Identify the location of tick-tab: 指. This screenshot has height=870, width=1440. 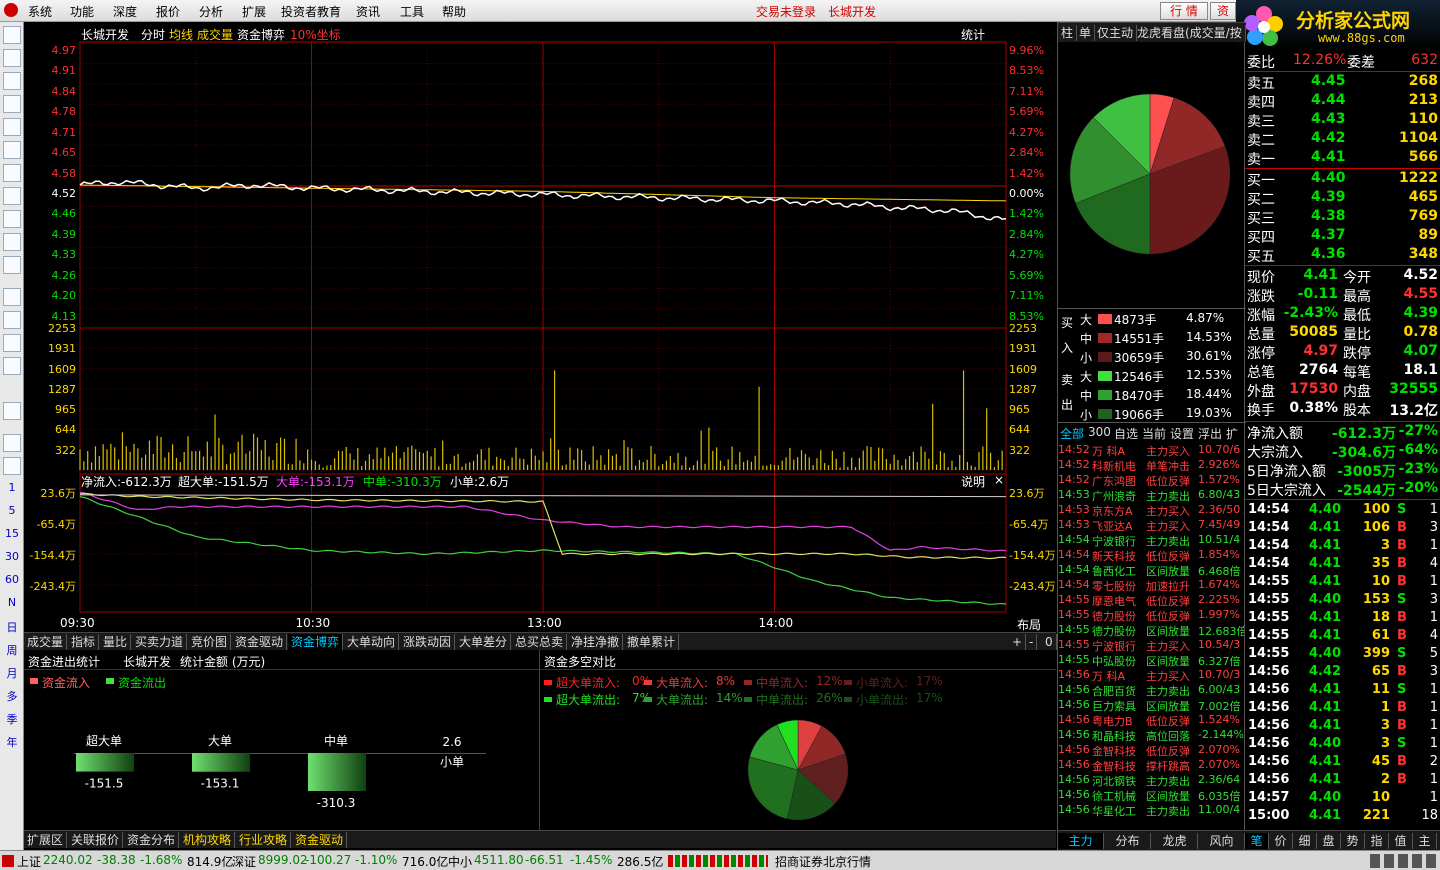
(1377, 841).